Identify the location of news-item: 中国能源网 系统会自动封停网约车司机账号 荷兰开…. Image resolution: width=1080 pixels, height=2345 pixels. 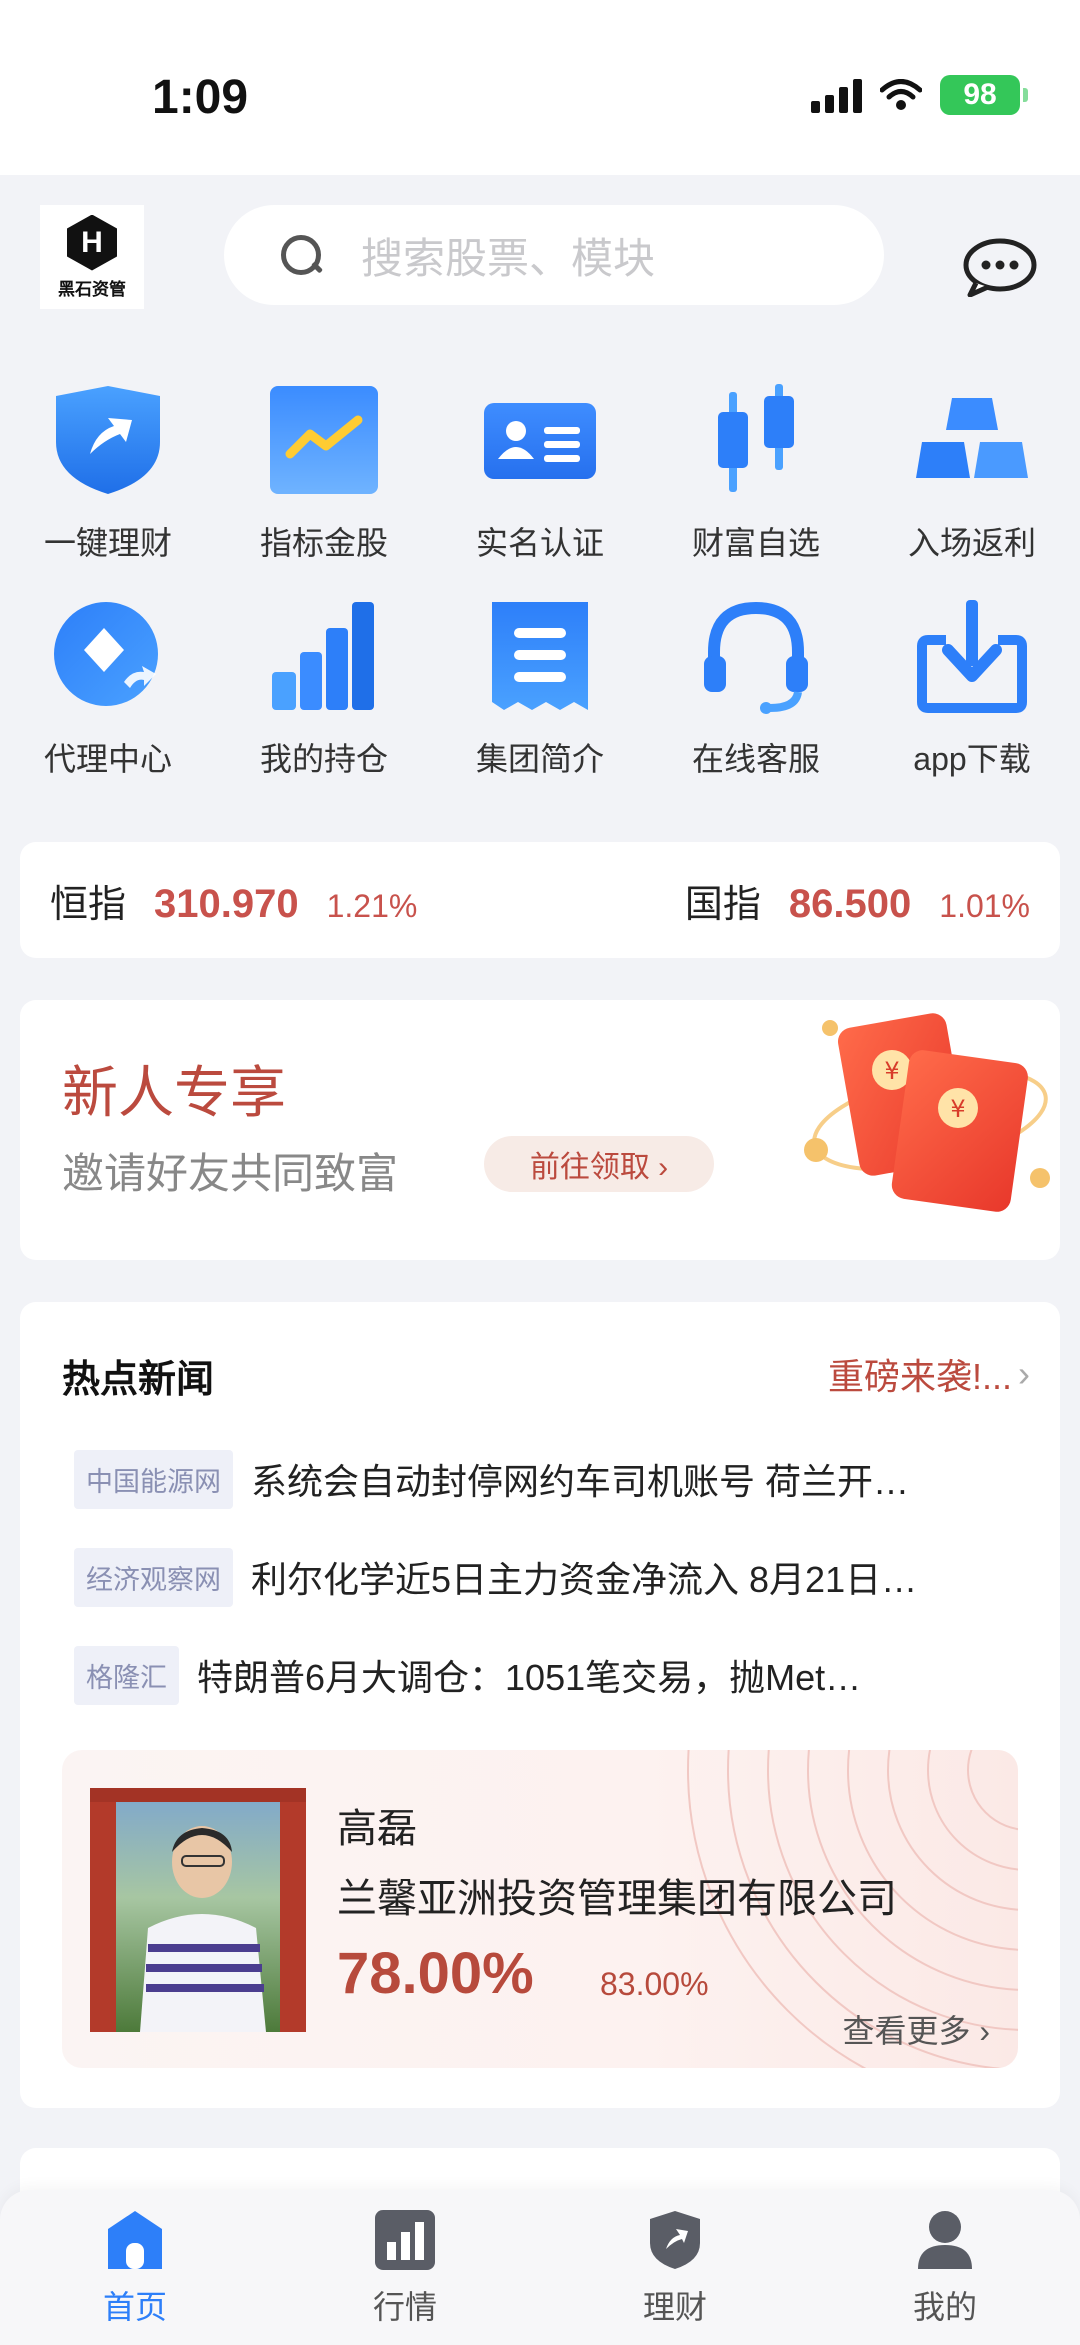
(544, 1479).